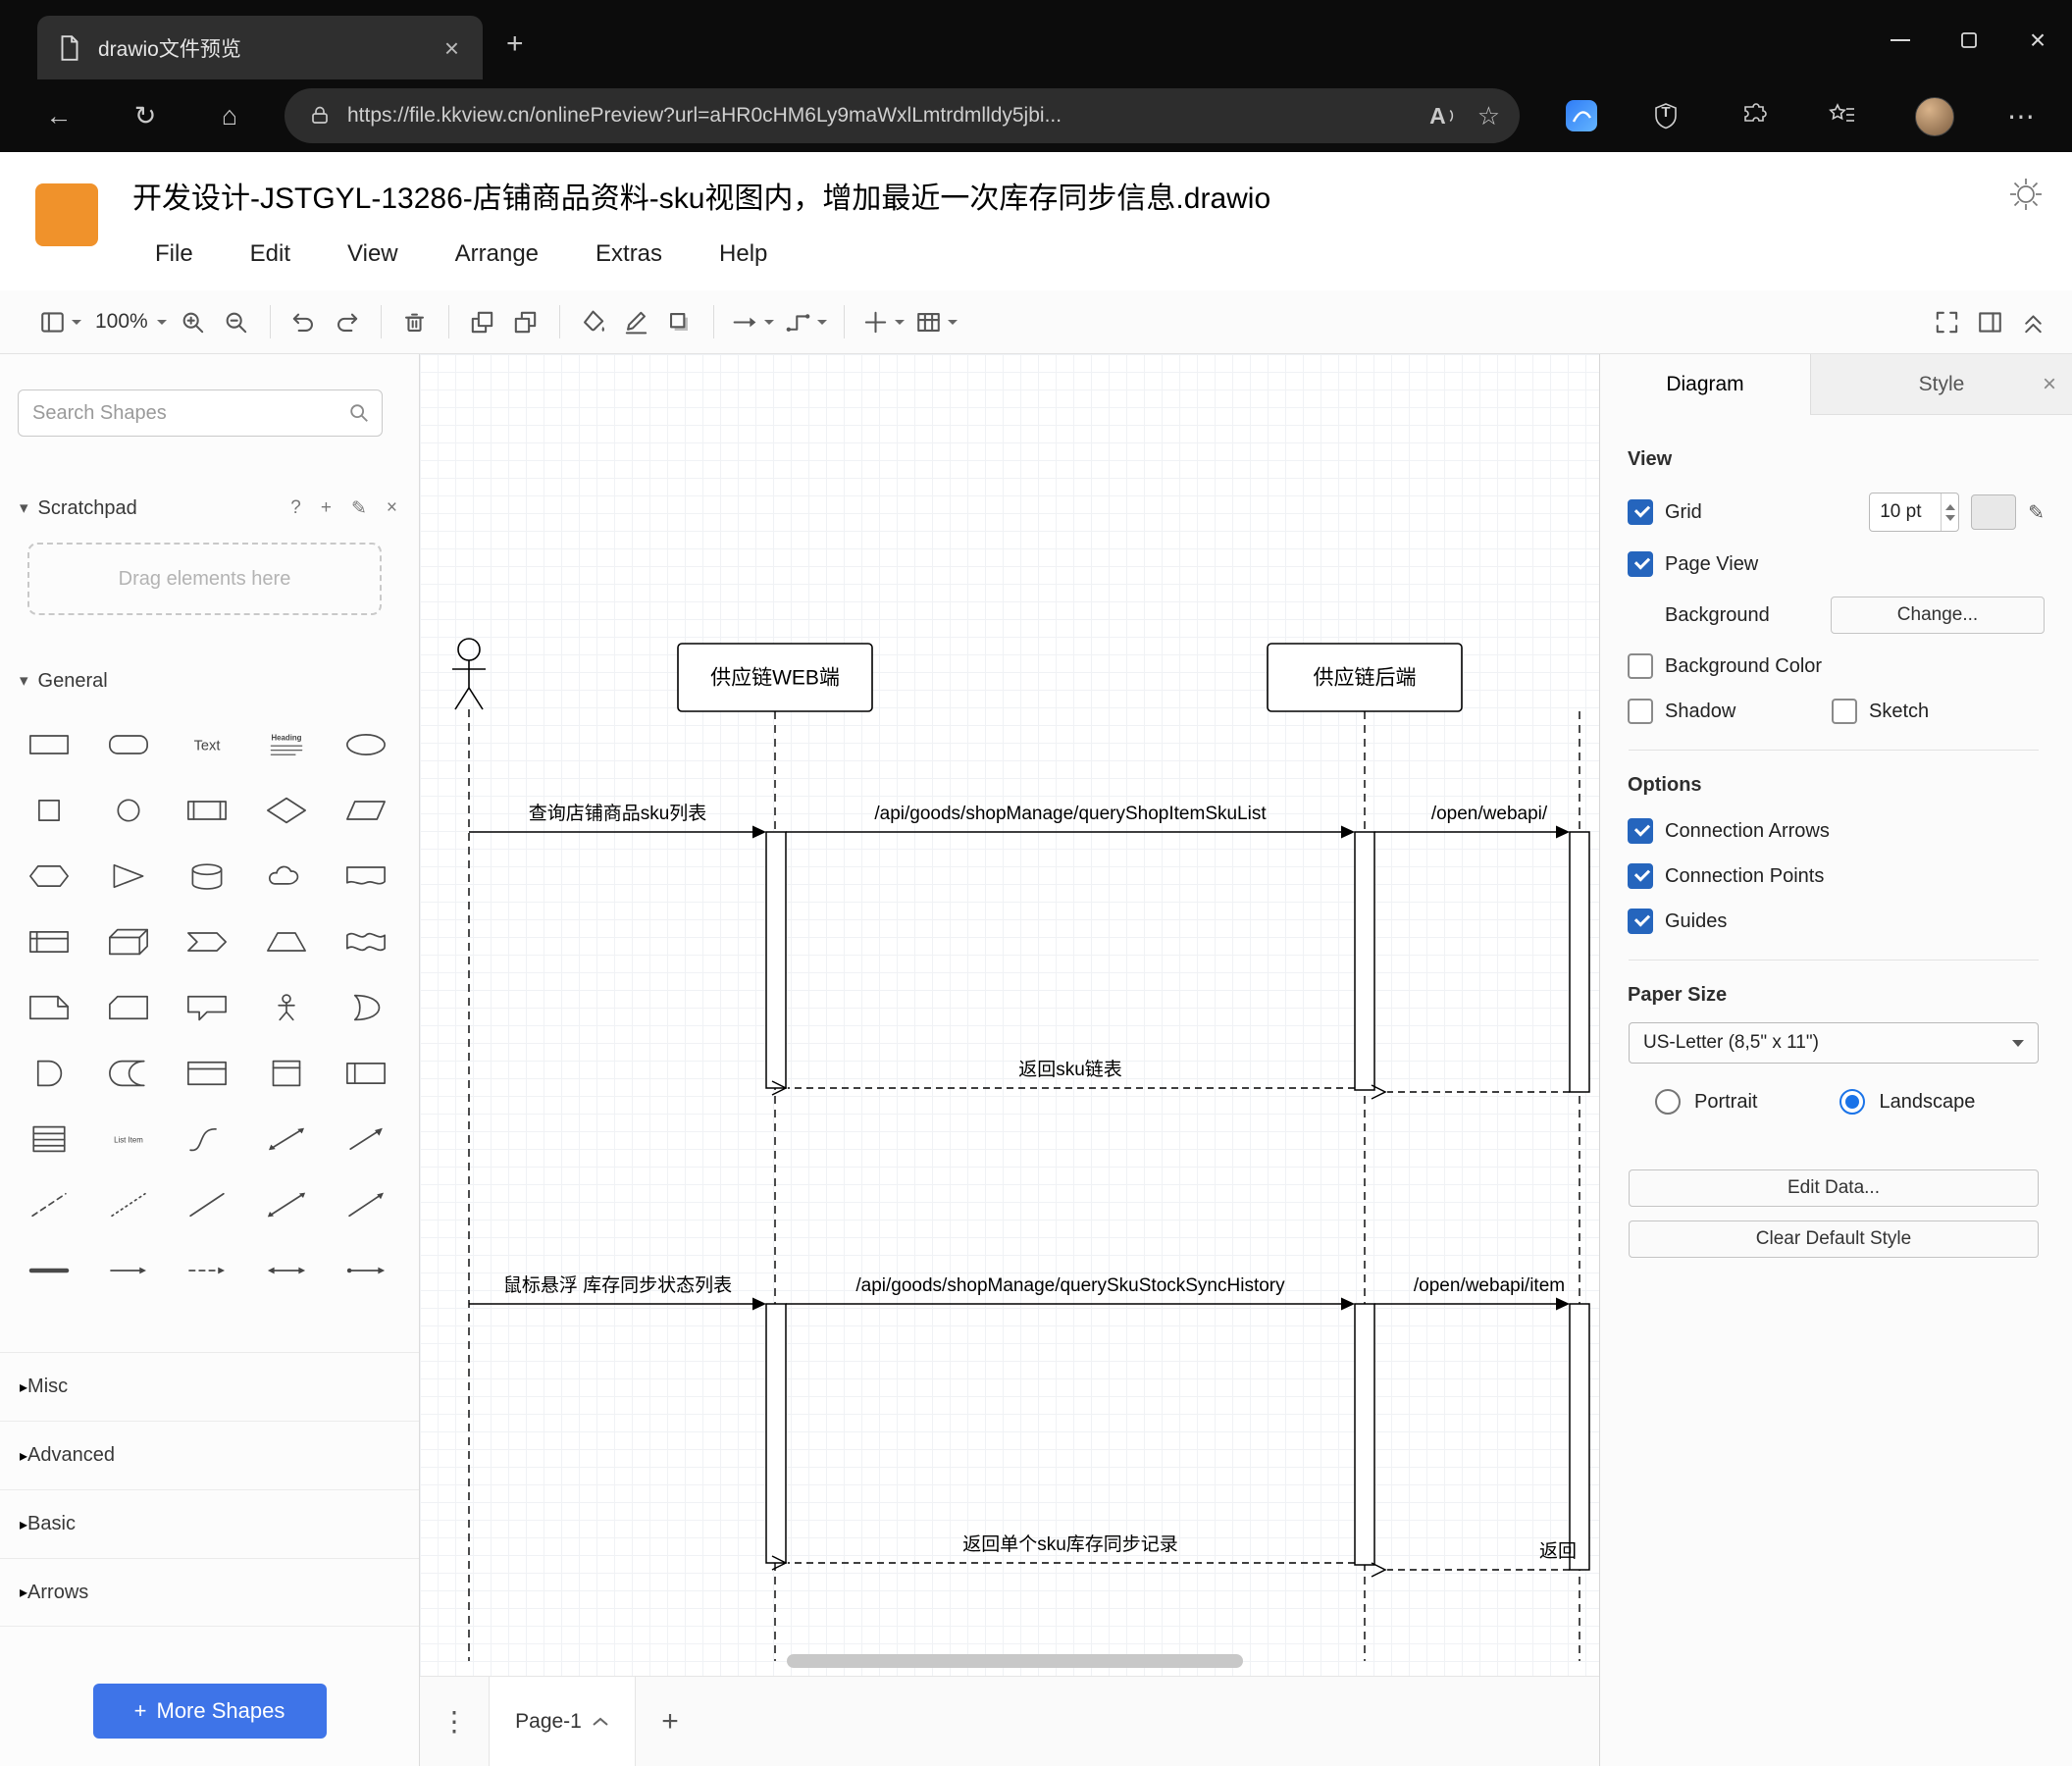 This screenshot has height=1766, width=2072. I want to click on new-tab-button: +, so click(515, 44).